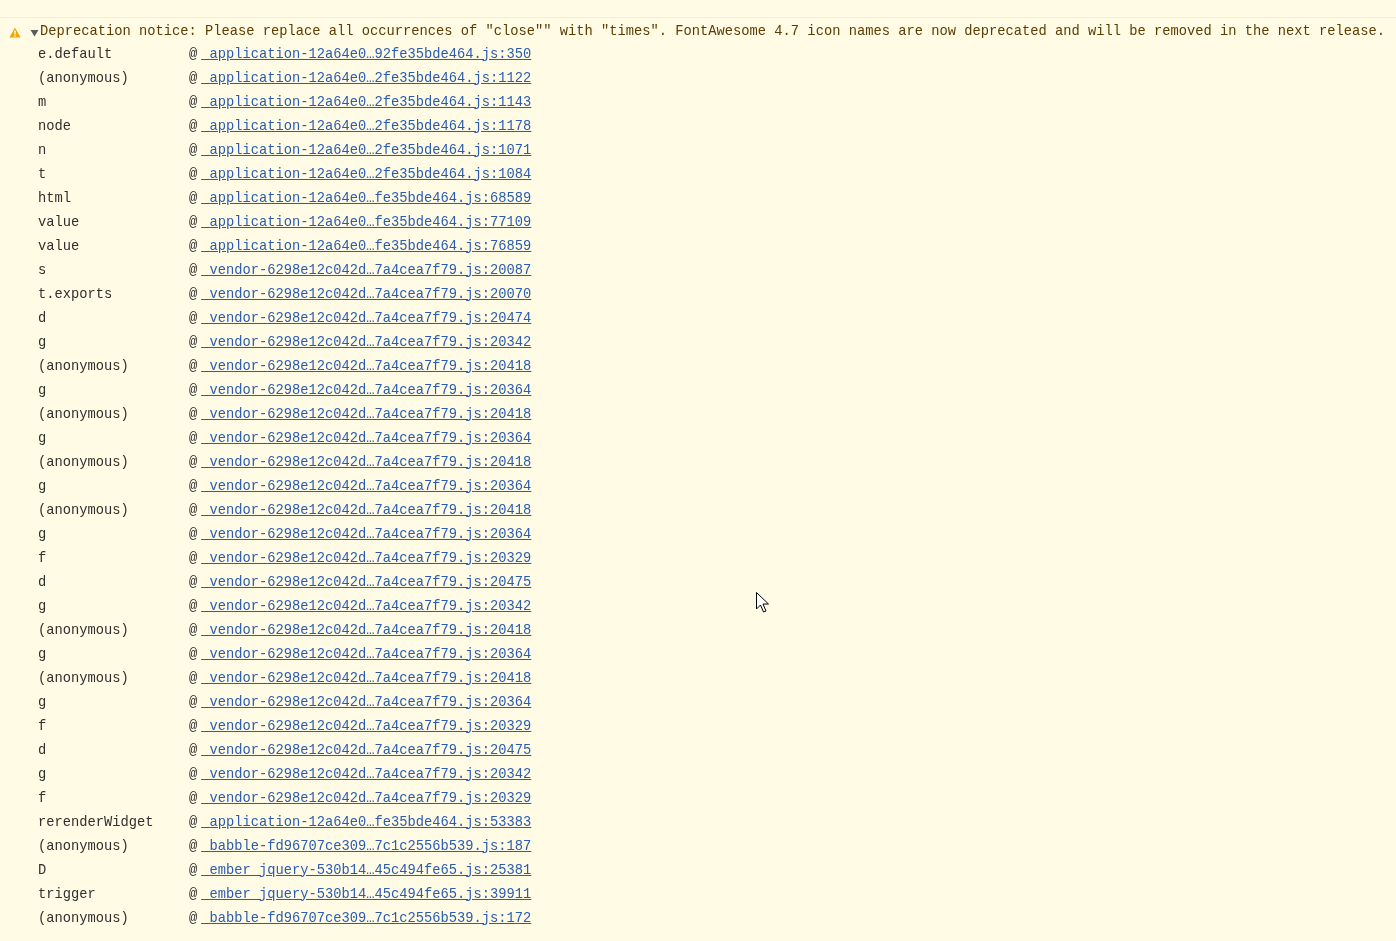  I want to click on source-link: _vendor-6298e12c042d…7a4cea7f79.js:20070, so click(366, 295).